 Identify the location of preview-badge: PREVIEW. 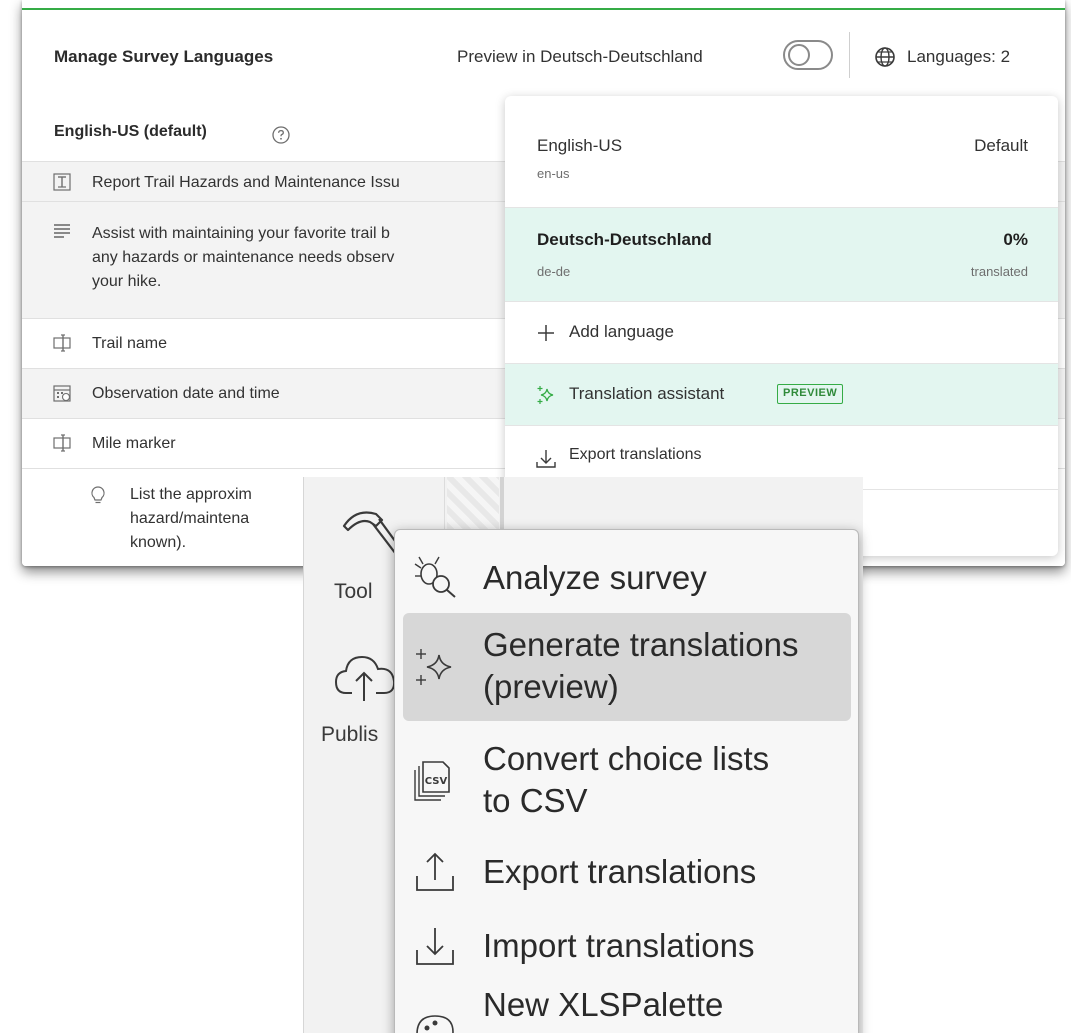
(810, 394).